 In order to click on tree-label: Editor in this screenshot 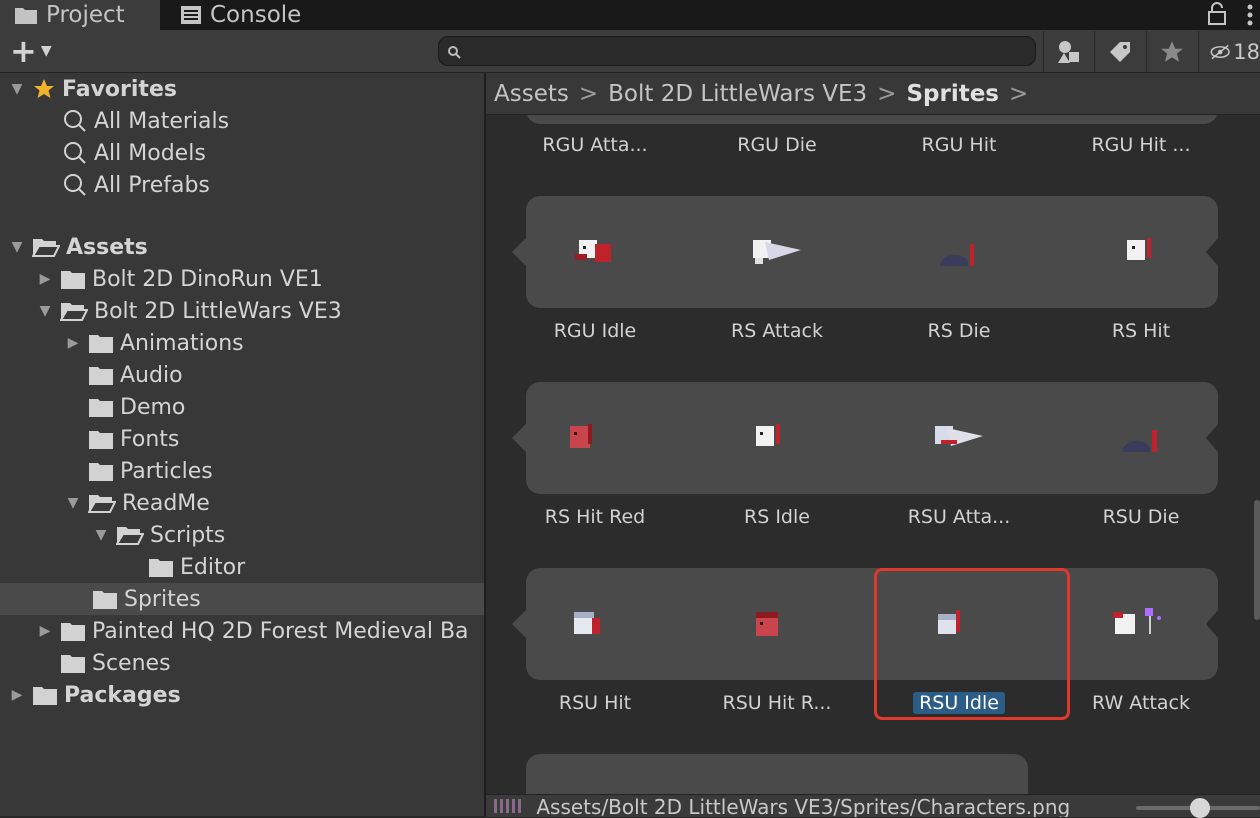, I will do `click(213, 567)`.